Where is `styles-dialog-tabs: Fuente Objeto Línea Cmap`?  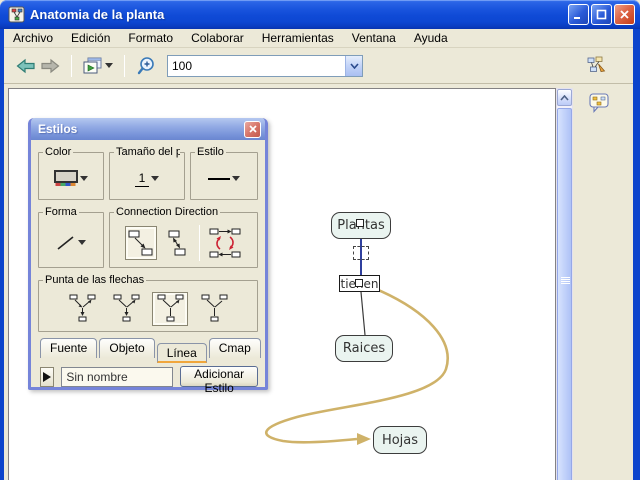
styles-dialog-tabs: Fuente Objeto Línea Cmap is located at coordinates (150, 350).